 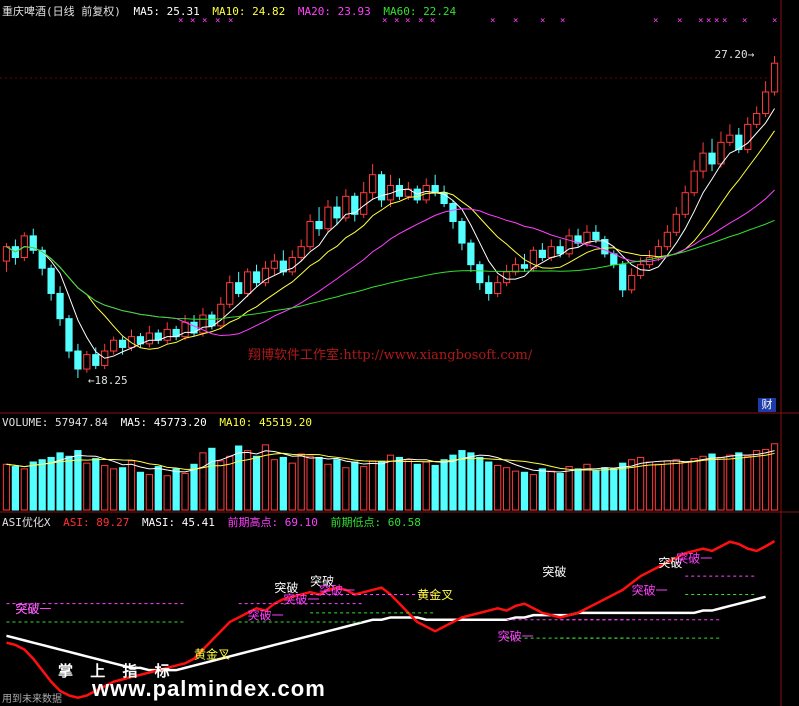 What do you see at coordinates (55, 422) in the screenshot?
I see `volume-label: VOLUME: 57947.84` at bounding box center [55, 422].